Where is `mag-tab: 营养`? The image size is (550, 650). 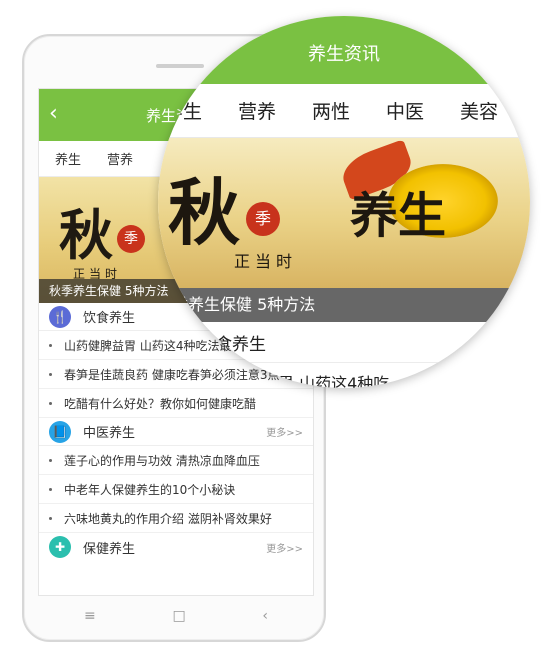 mag-tab: 营养 is located at coordinates (257, 110).